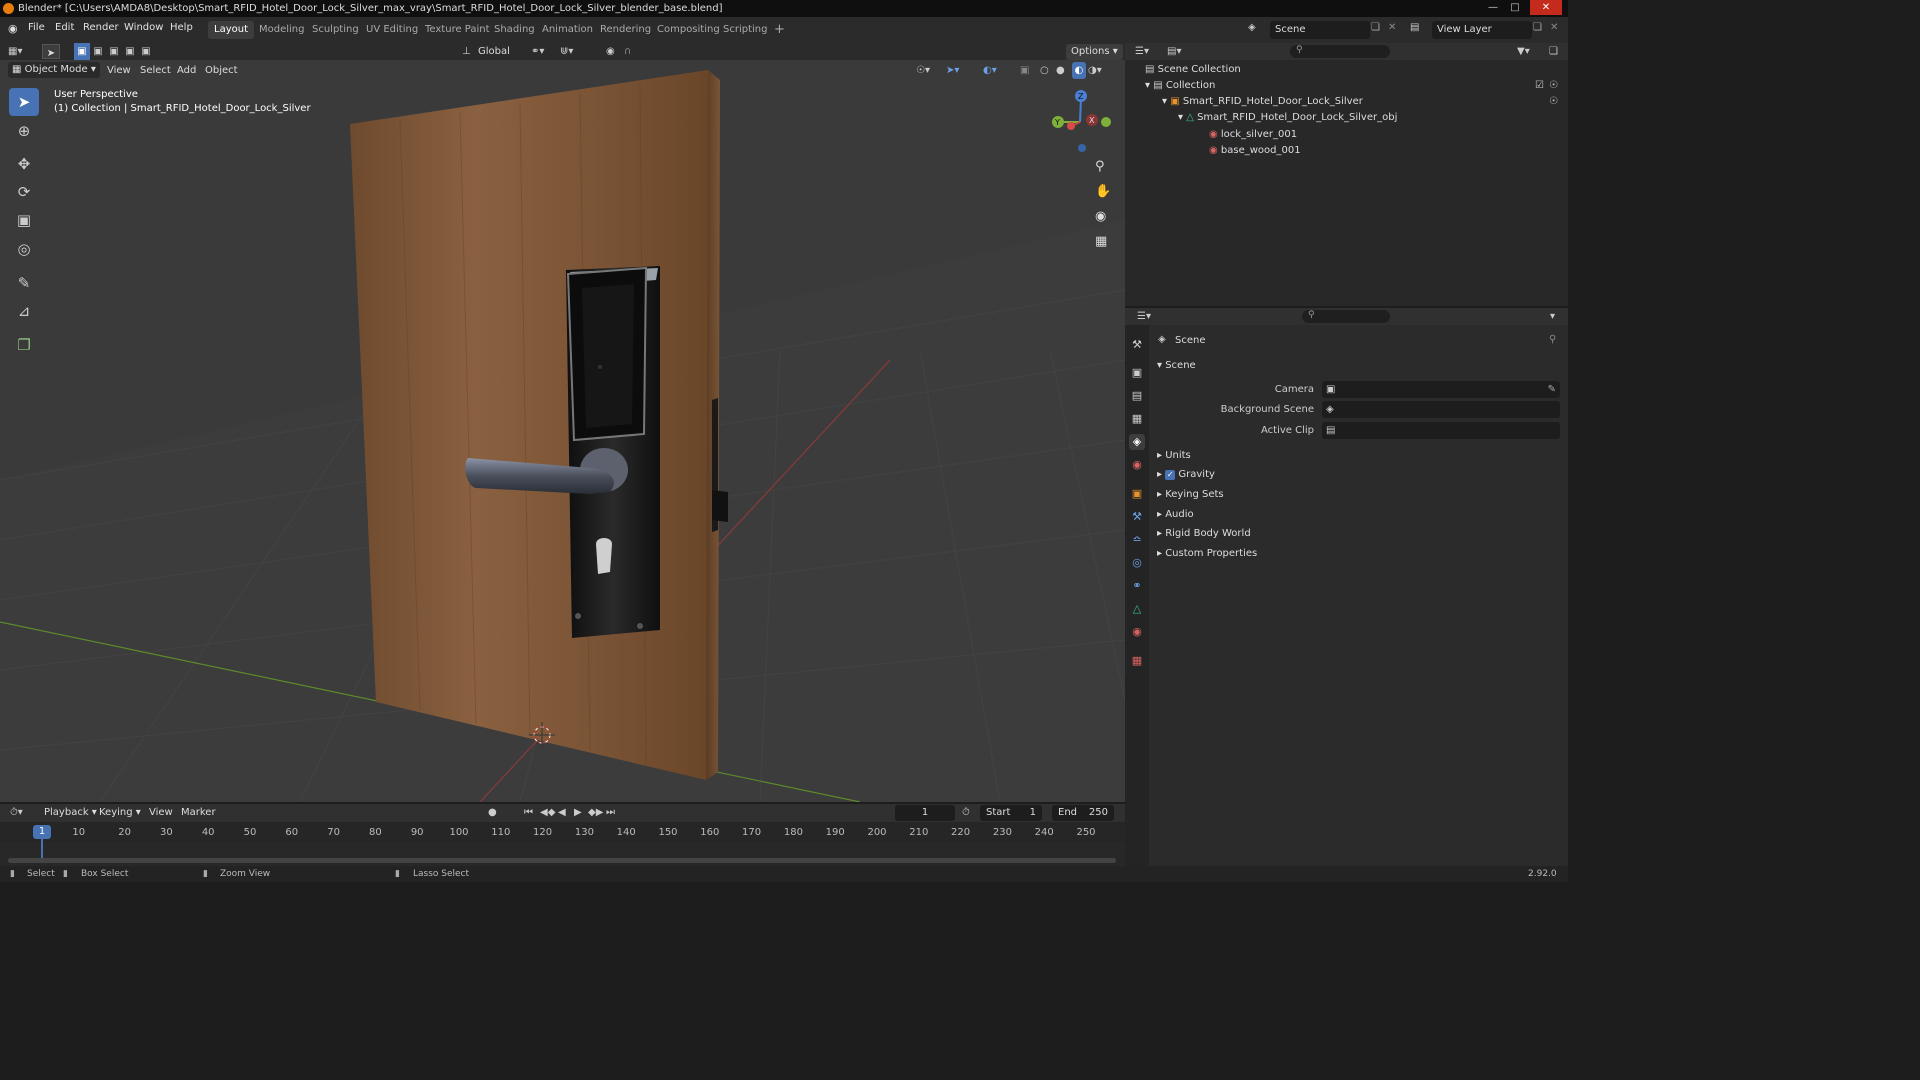 The width and height of the screenshot is (1920, 1080). What do you see at coordinates (1546, 7) in the screenshot?
I see `close-button: ✕` at bounding box center [1546, 7].